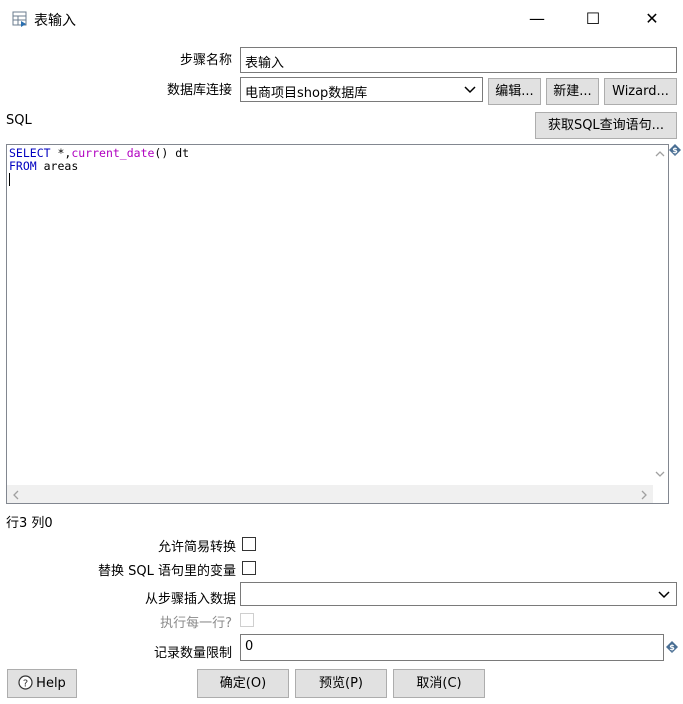  I want to click on preview-button: 预览(P), so click(341, 683).